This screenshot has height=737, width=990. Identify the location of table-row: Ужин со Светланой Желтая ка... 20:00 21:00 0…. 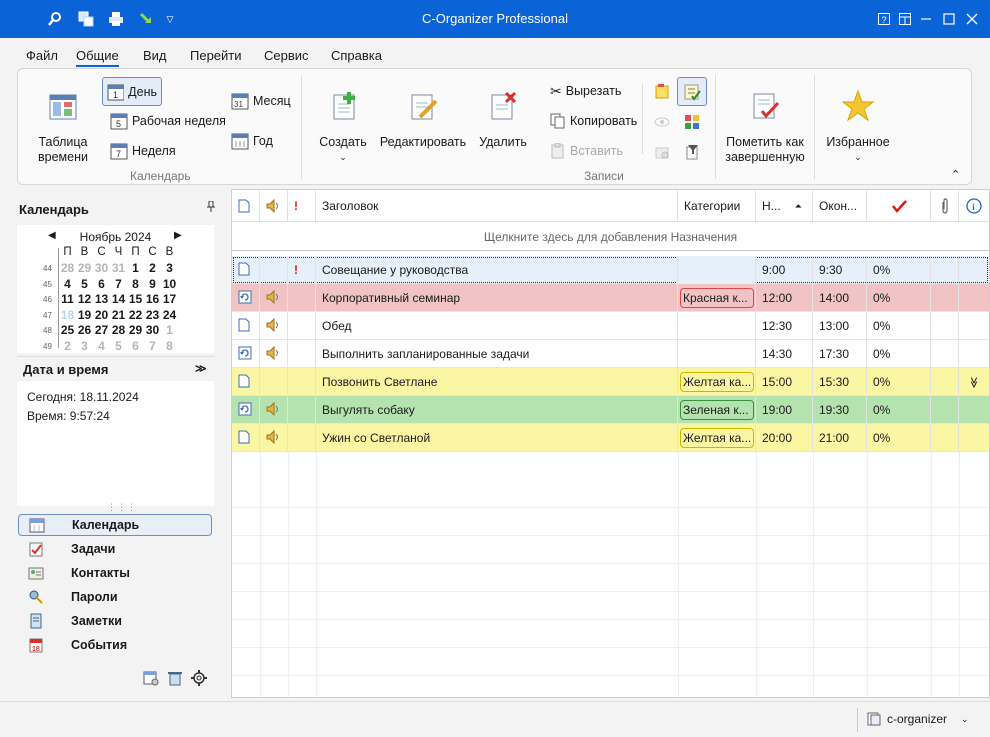
(610, 438).